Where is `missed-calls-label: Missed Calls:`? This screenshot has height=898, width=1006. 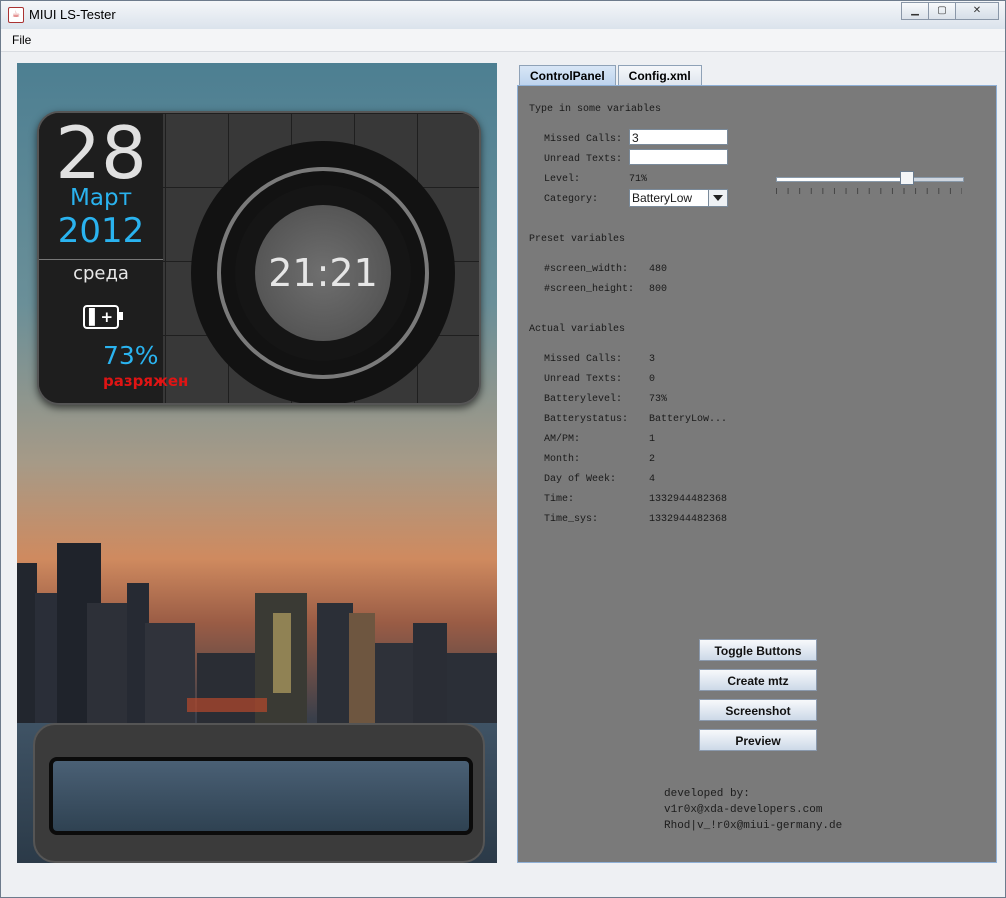
missed-calls-label: Missed Calls: is located at coordinates (583, 139).